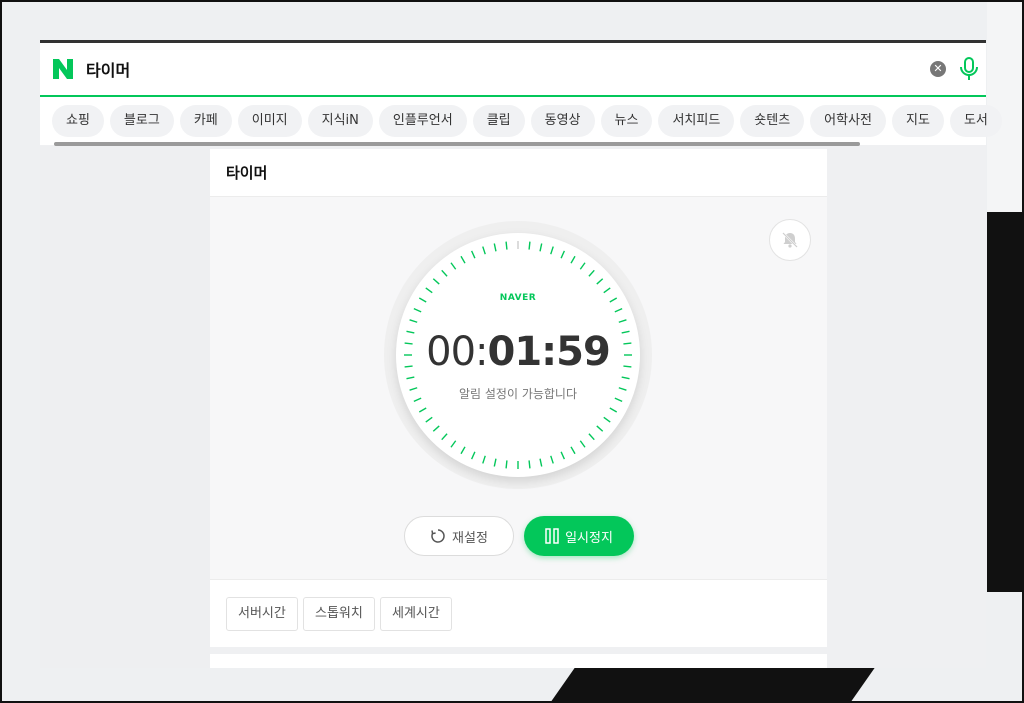  What do you see at coordinates (422, 121) in the screenshot?
I see `tab-influencer: 인플루언서` at bounding box center [422, 121].